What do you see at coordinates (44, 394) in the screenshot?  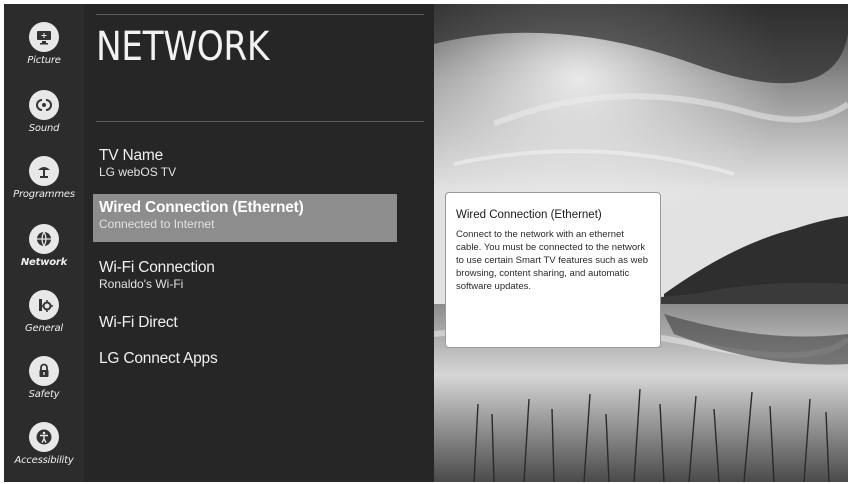 I see `sidebar-item-label: Safety` at bounding box center [44, 394].